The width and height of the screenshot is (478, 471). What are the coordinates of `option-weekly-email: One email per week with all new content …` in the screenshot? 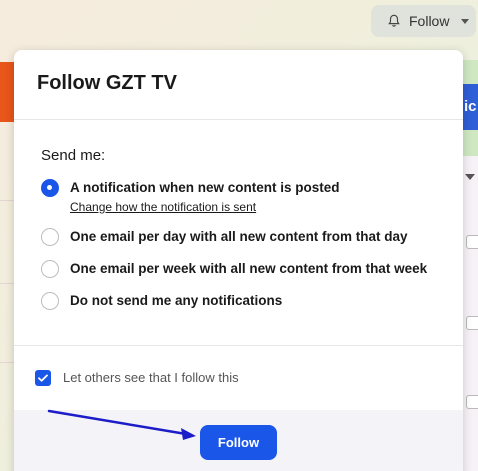 It's located at (252, 269).